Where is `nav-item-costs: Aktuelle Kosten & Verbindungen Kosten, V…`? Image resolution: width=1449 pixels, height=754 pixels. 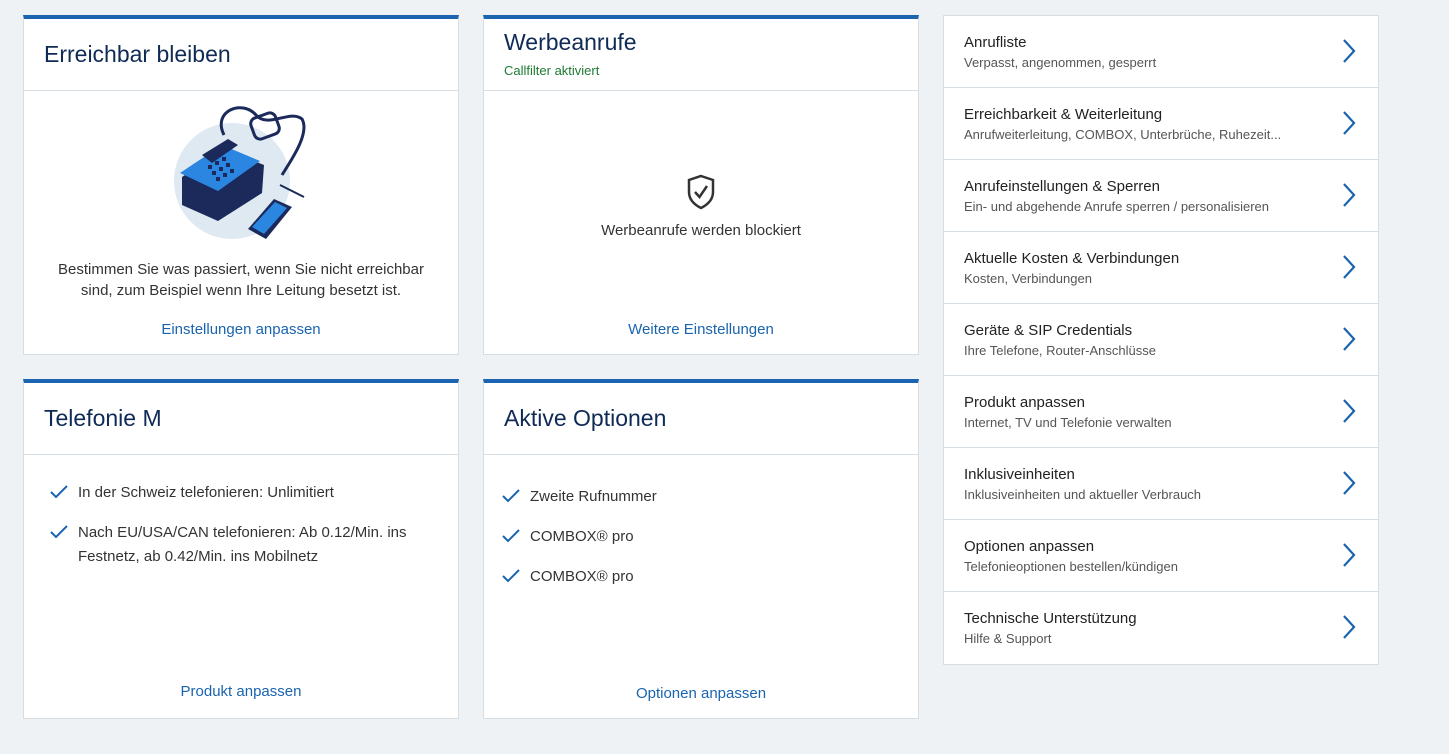 nav-item-costs: Aktuelle Kosten & Verbindungen Kosten, V… is located at coordinates (1161, 268).